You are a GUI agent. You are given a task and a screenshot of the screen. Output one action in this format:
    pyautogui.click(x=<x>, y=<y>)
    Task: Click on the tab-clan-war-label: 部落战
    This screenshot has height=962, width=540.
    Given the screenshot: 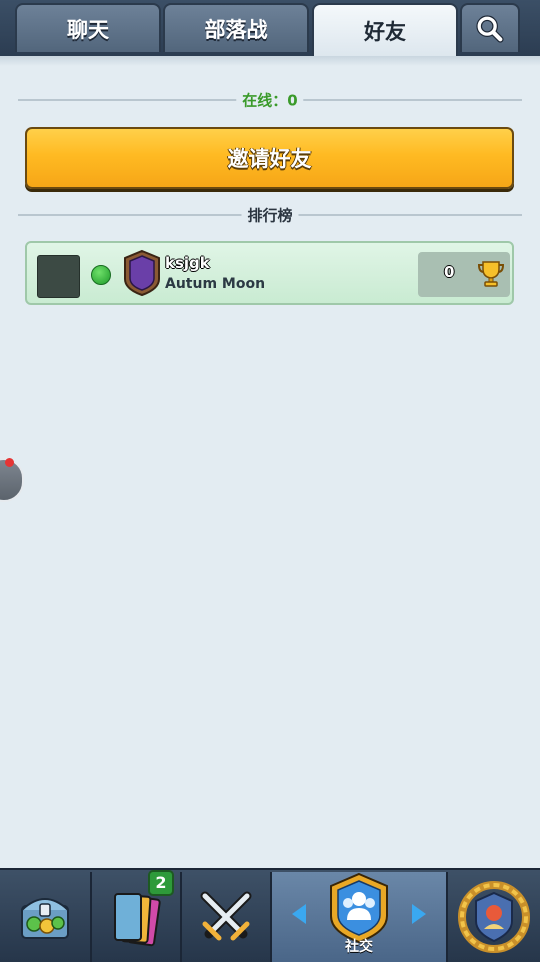 What is the action you would take?
    pyautogui.click(x=236, y=29)
    